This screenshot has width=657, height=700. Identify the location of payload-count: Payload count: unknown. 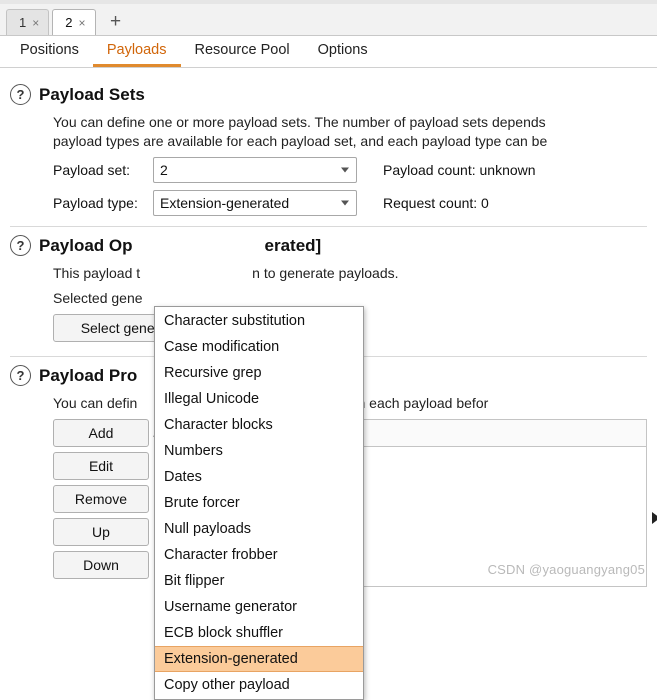
(459, 170).